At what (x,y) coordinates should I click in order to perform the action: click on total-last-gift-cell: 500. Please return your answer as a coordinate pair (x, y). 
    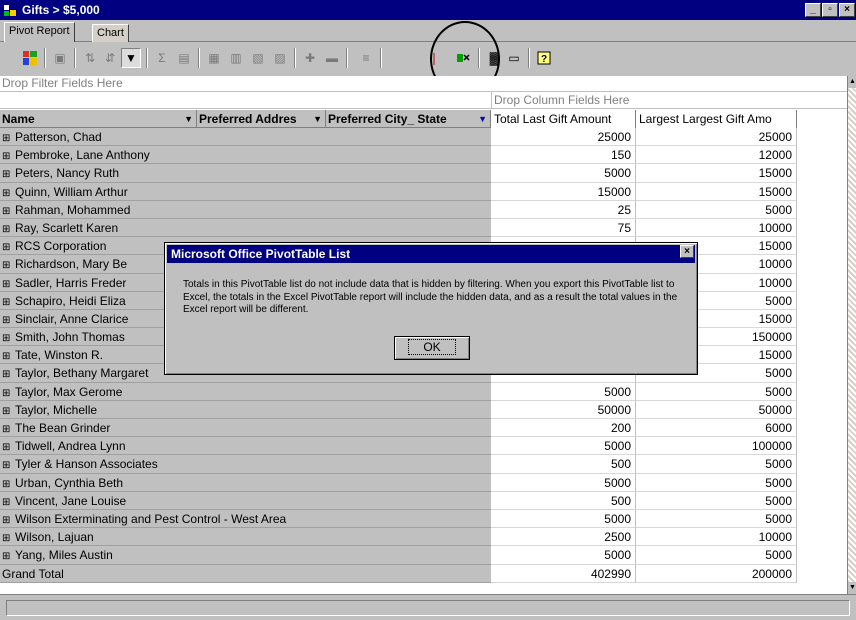
    Looking at the image, I should click on (563, 500).